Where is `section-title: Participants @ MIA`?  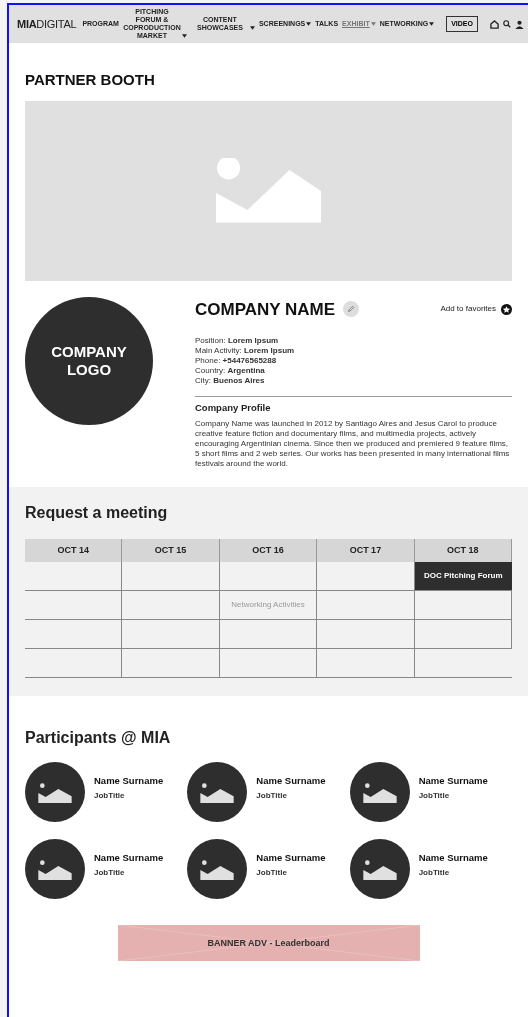
section-title: Participants @ MIA is located at coordinates (98, 738).